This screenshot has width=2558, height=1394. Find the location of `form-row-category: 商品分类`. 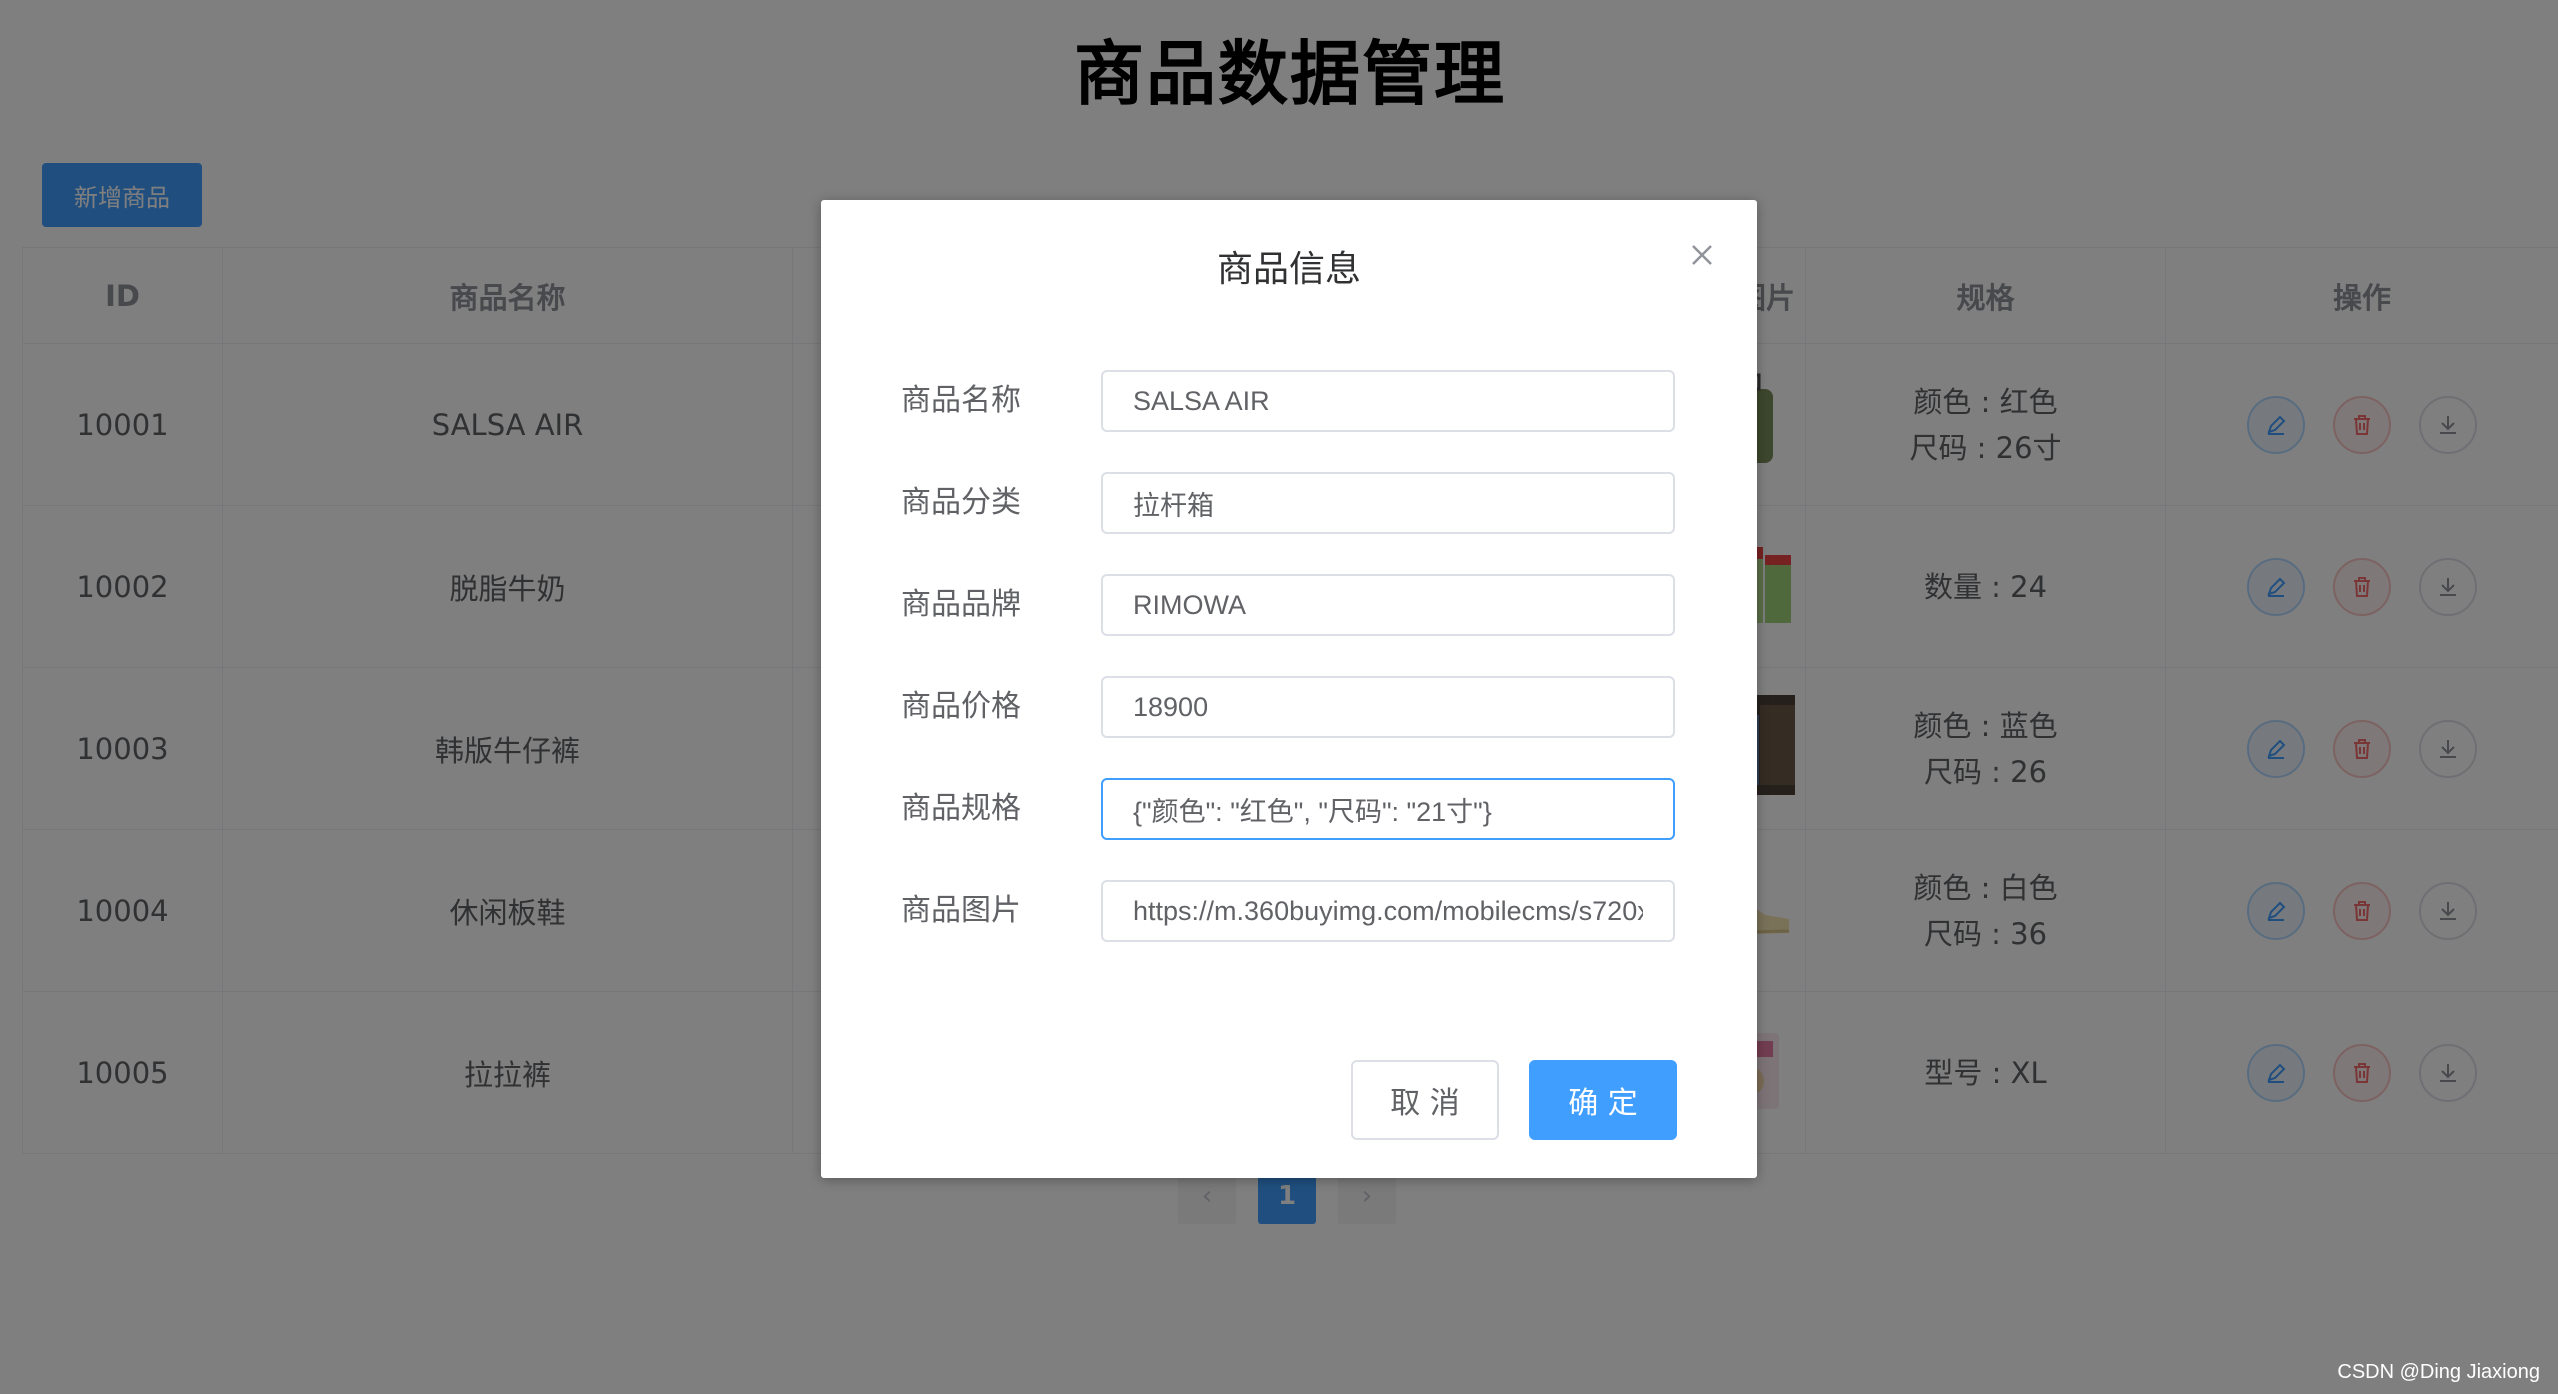

form-row-category: 商品分类 is located at coordinates (1289, 503).